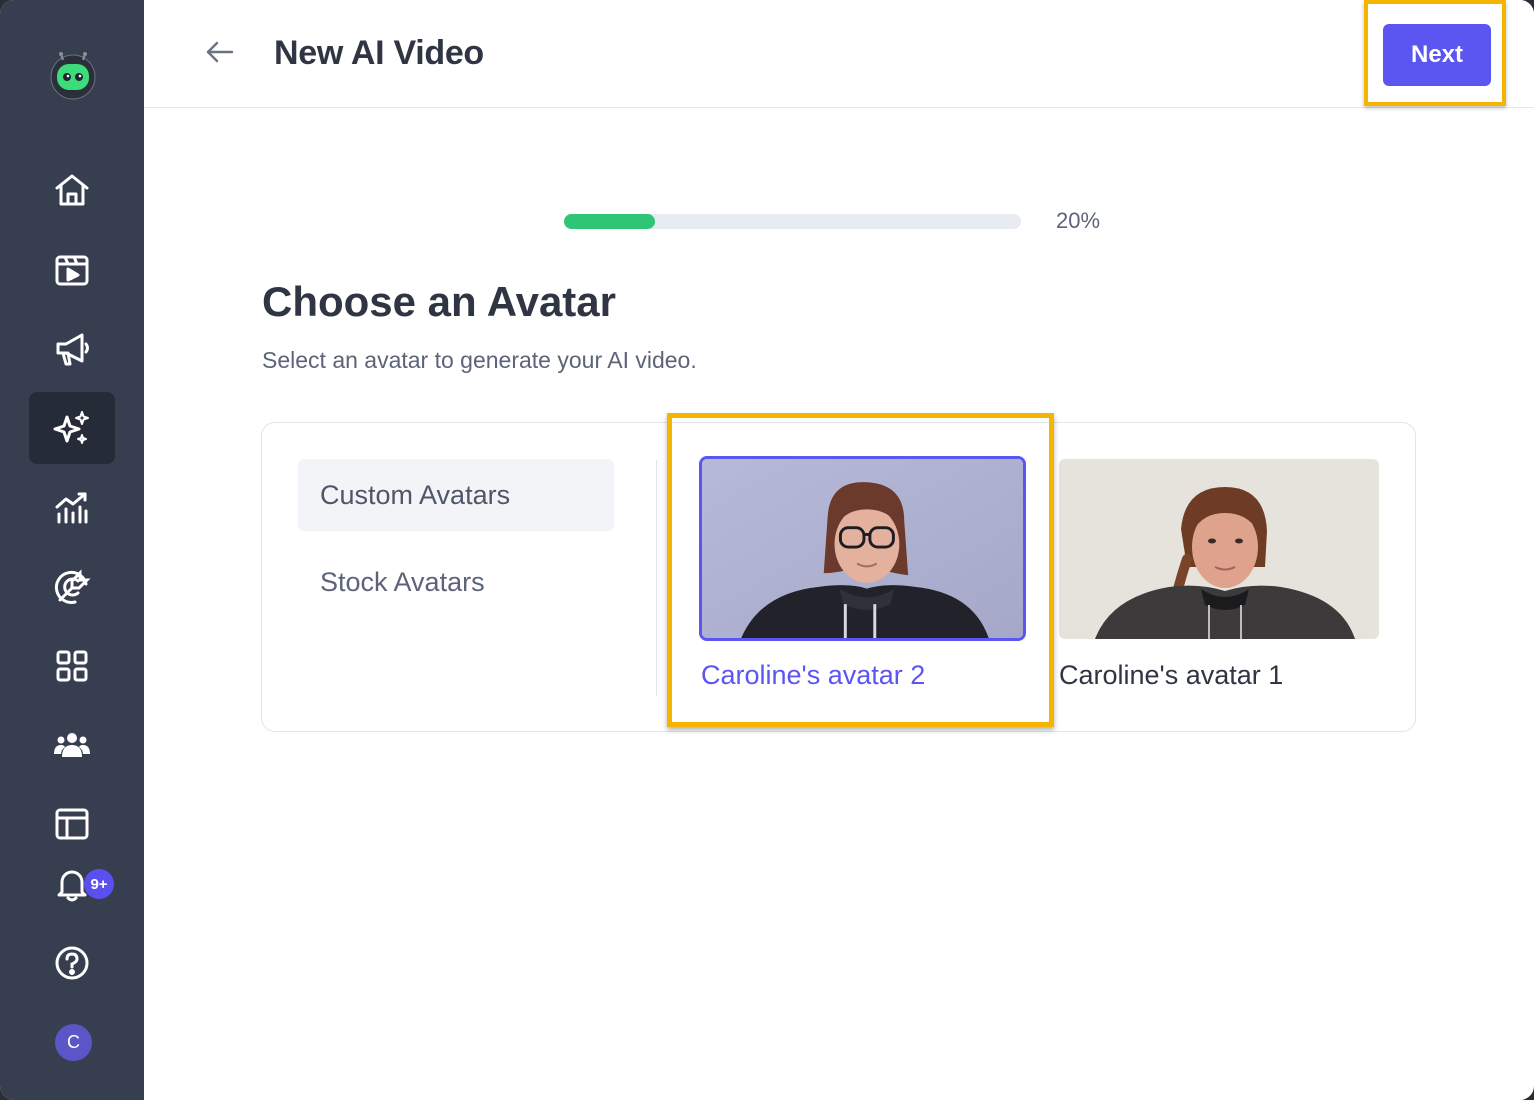 Image resolution: width=1534 pixels, height=1100 pixels. I want to click on team-icon, so click(72, 745).